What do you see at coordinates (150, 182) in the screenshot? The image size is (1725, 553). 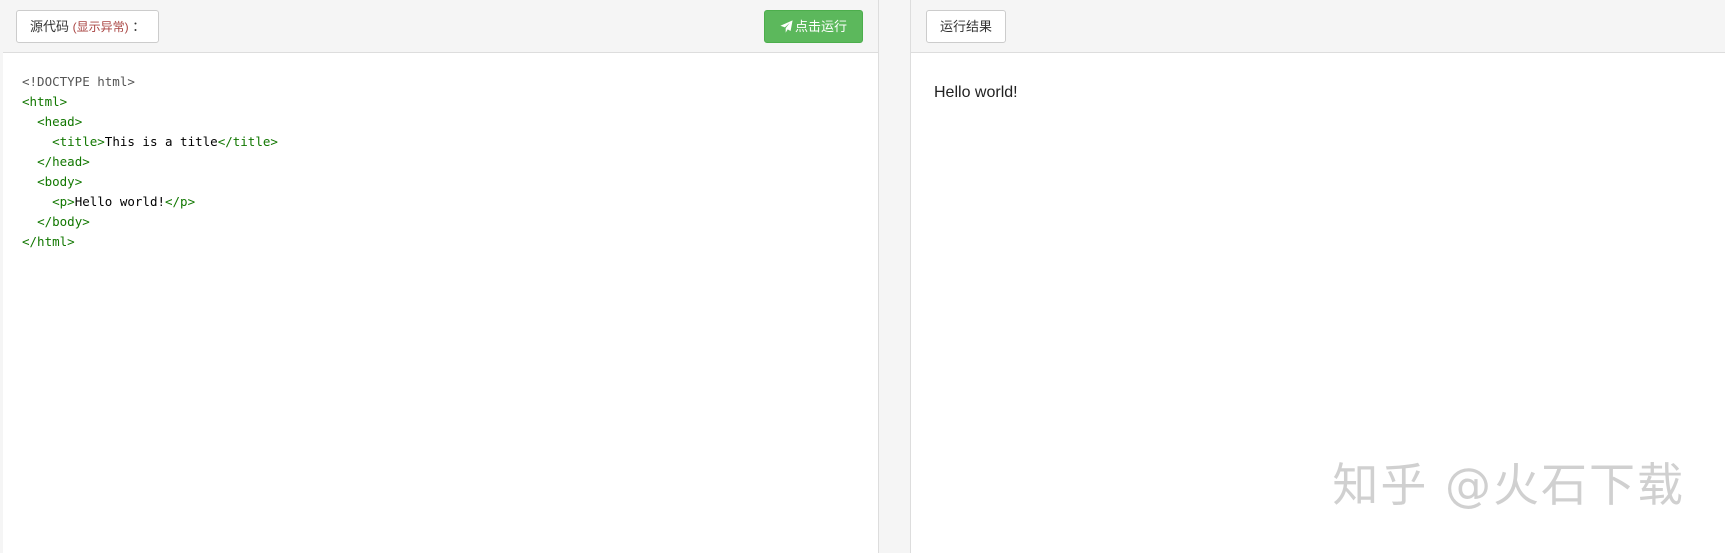 I see `code-line: <body>` at bounding box center [150, 182].